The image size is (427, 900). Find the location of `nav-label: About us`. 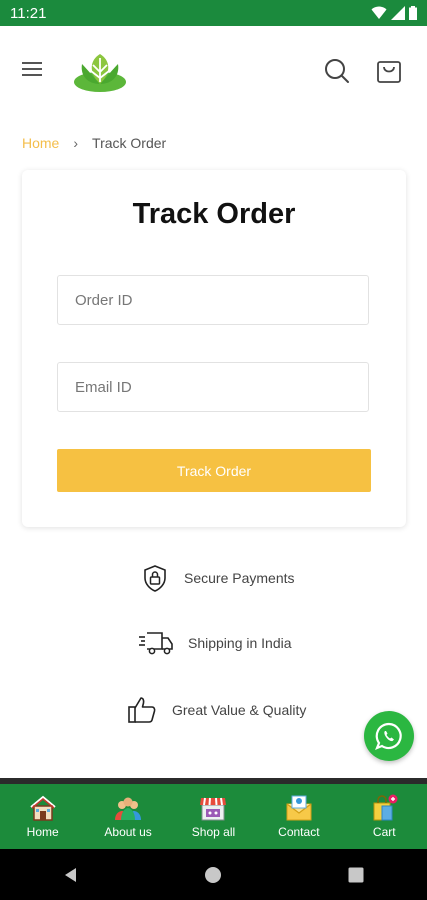

nav-label: About us is located at coordinates (128, 832).